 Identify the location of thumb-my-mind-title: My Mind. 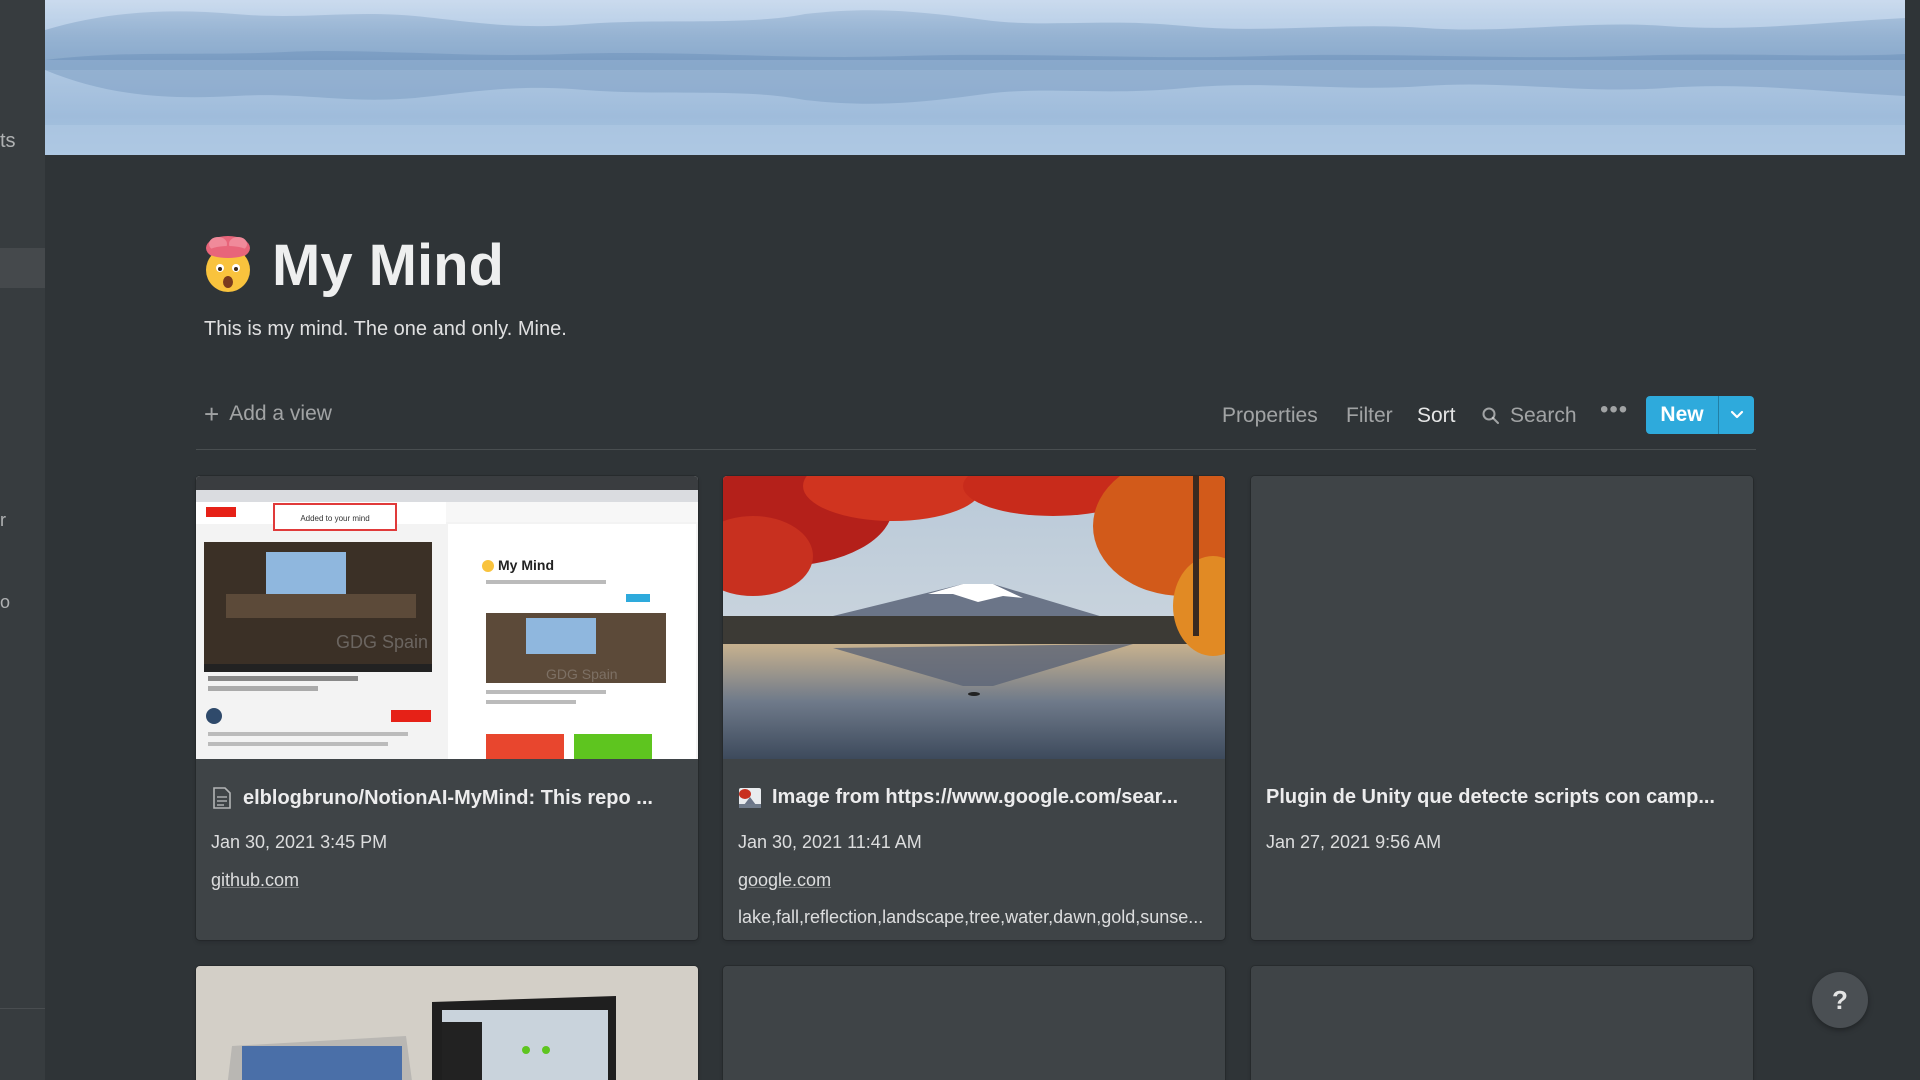
(526, 565).